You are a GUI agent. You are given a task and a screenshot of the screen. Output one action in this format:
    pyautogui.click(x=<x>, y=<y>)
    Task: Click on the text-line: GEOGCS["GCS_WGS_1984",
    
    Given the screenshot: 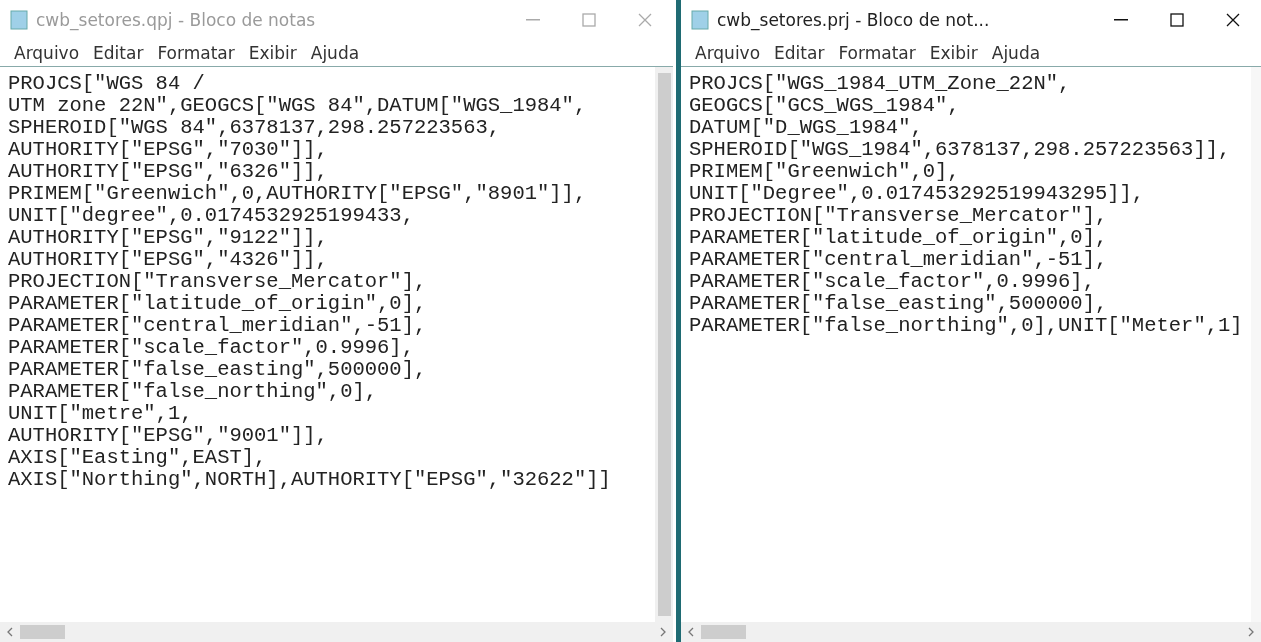 What is the action you would take?
    pyautogui.click(x=825, y=106)
    